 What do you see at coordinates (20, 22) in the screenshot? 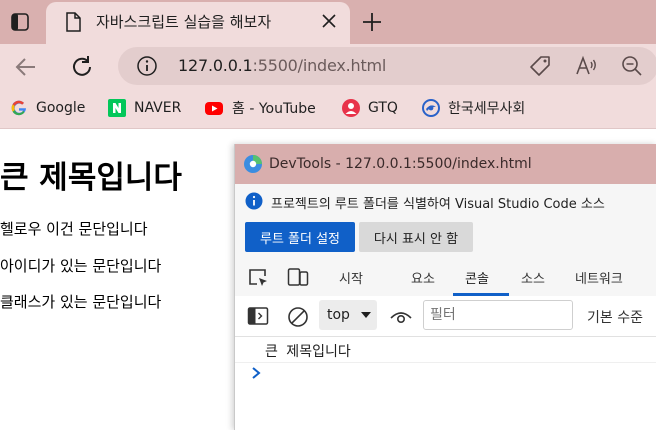
I see `sidebar-toggle-icon` at bounding box center [20, 22].